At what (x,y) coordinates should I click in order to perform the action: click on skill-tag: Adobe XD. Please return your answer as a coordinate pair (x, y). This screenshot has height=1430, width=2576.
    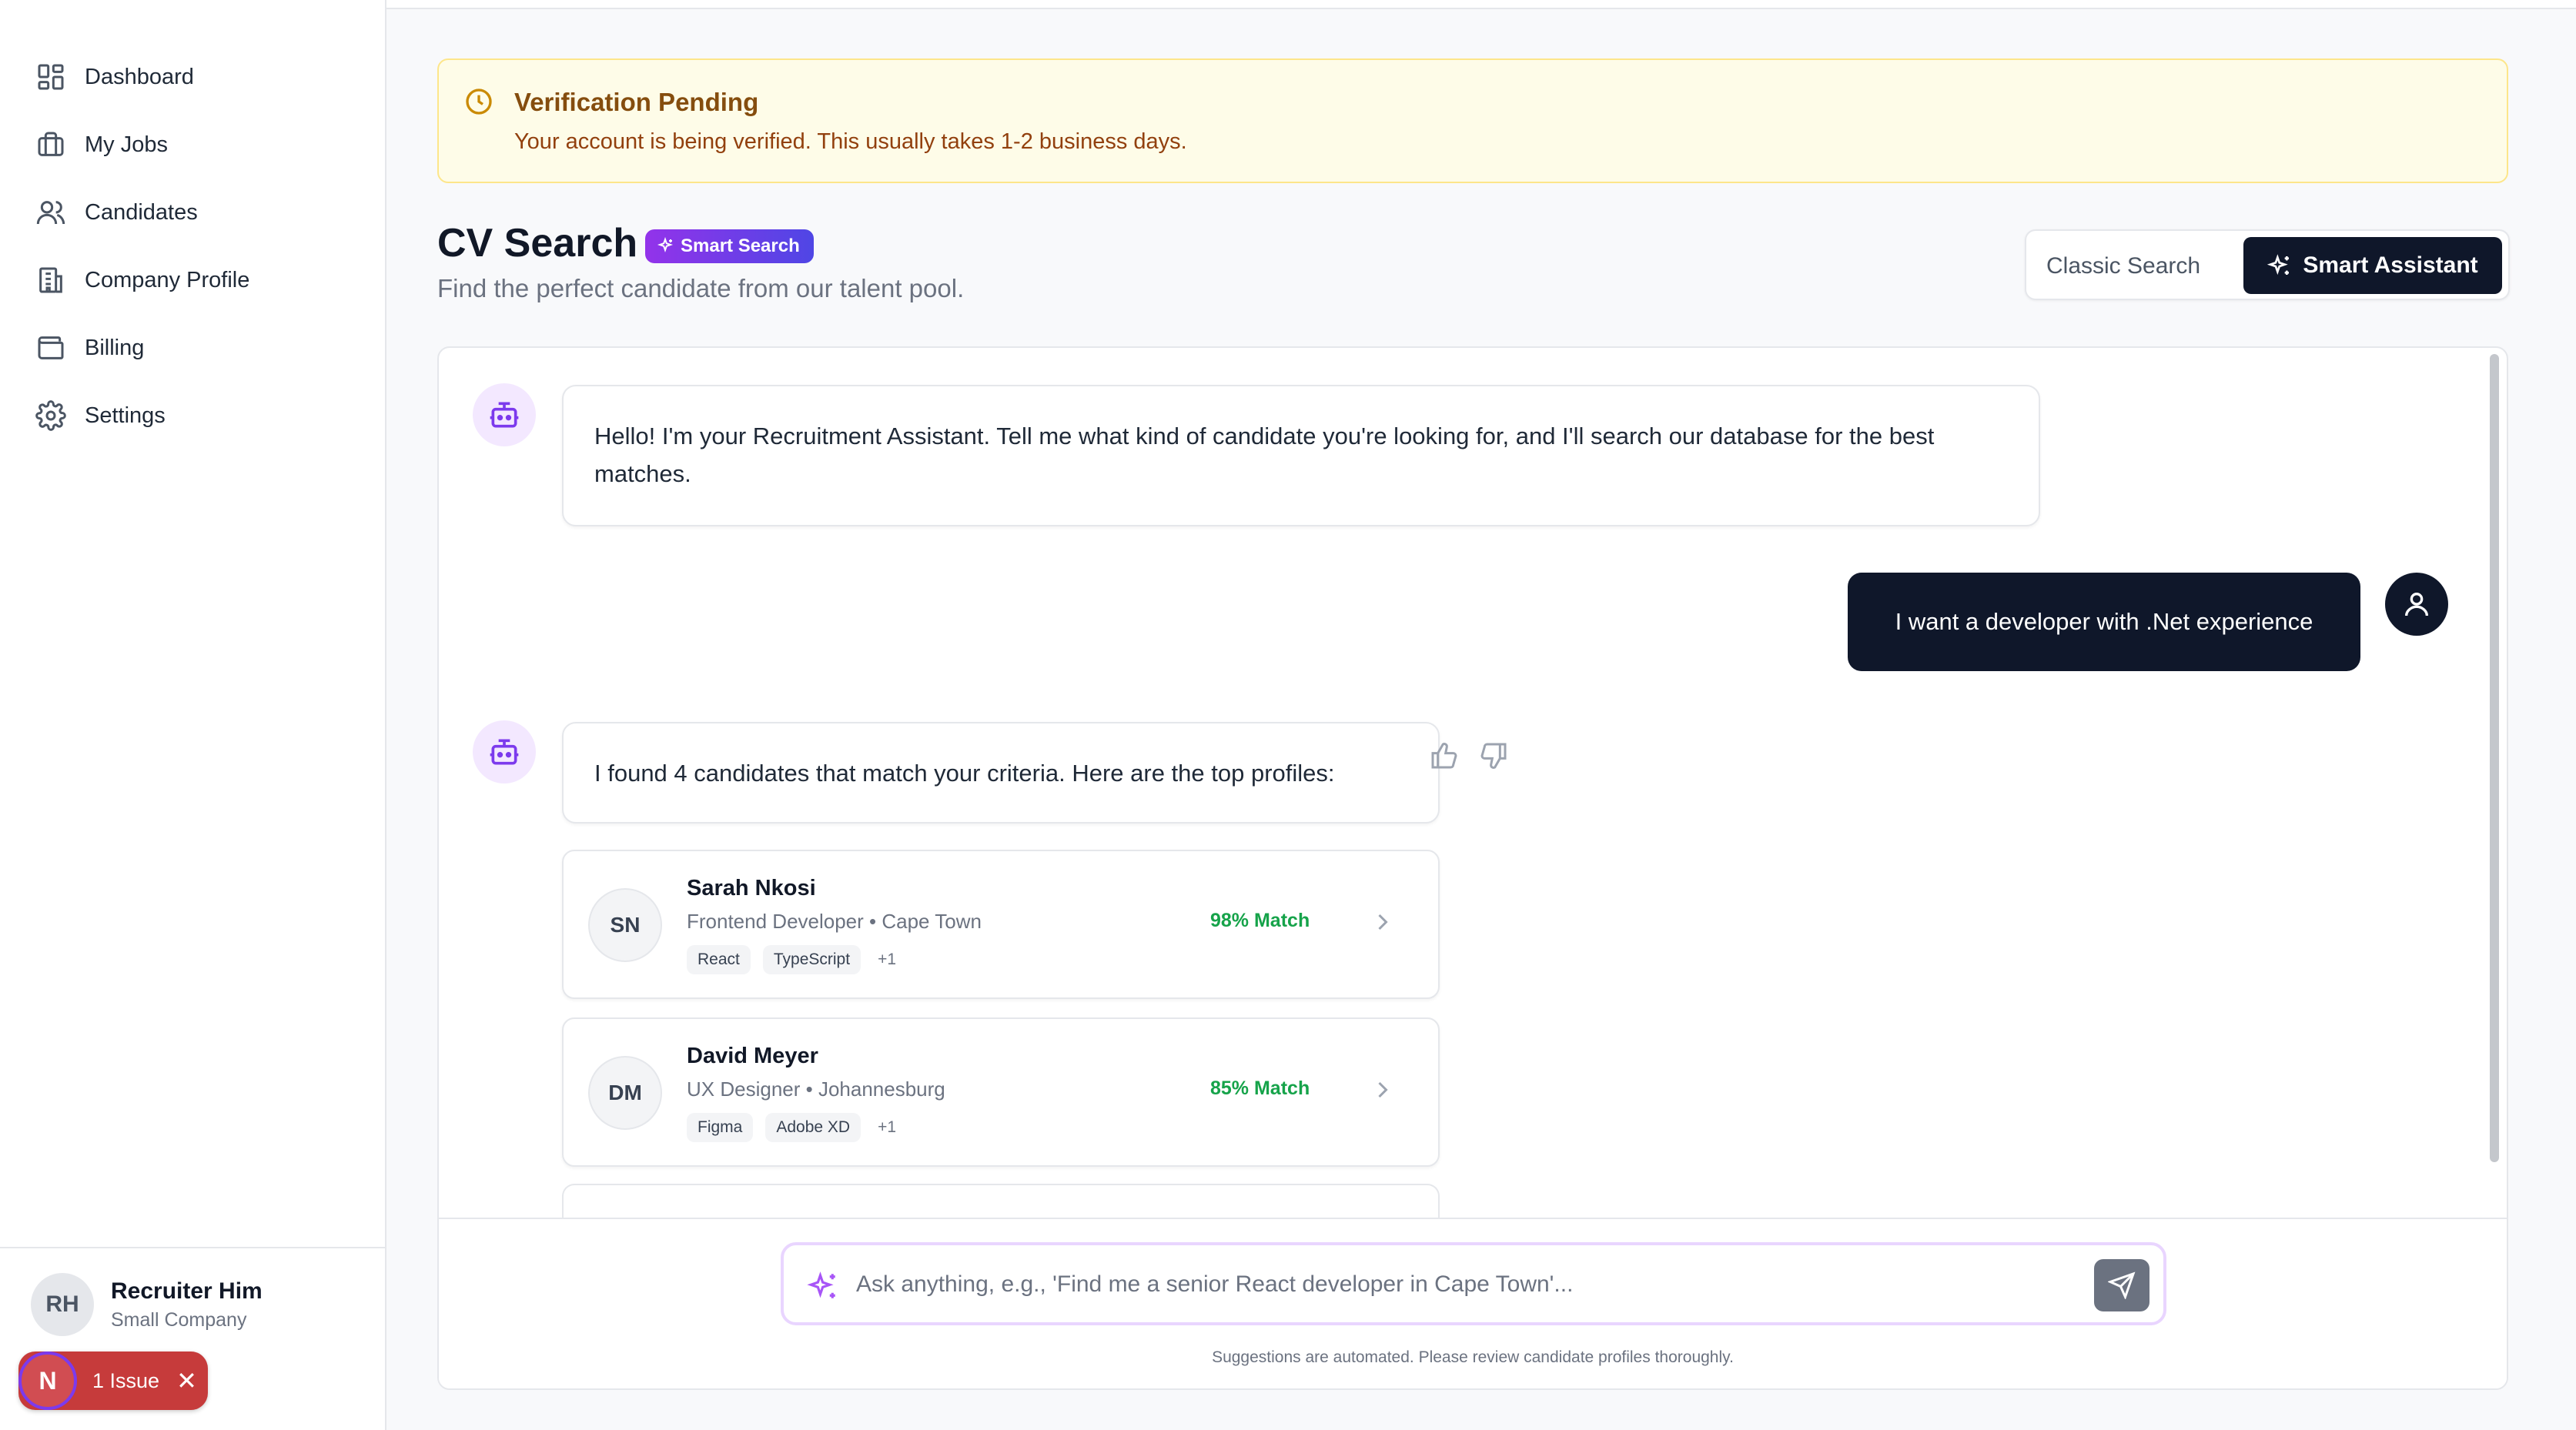
    Looking at the image, I should click on (813, 1127).